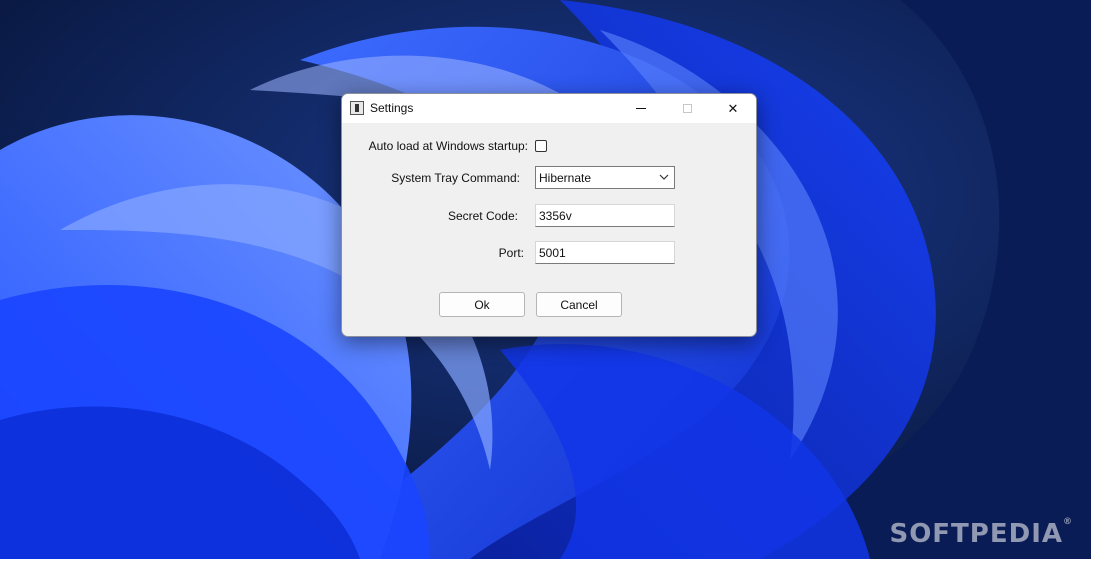 The image size is (1105, 565). I want to click on app-icon, so click(357, 108).